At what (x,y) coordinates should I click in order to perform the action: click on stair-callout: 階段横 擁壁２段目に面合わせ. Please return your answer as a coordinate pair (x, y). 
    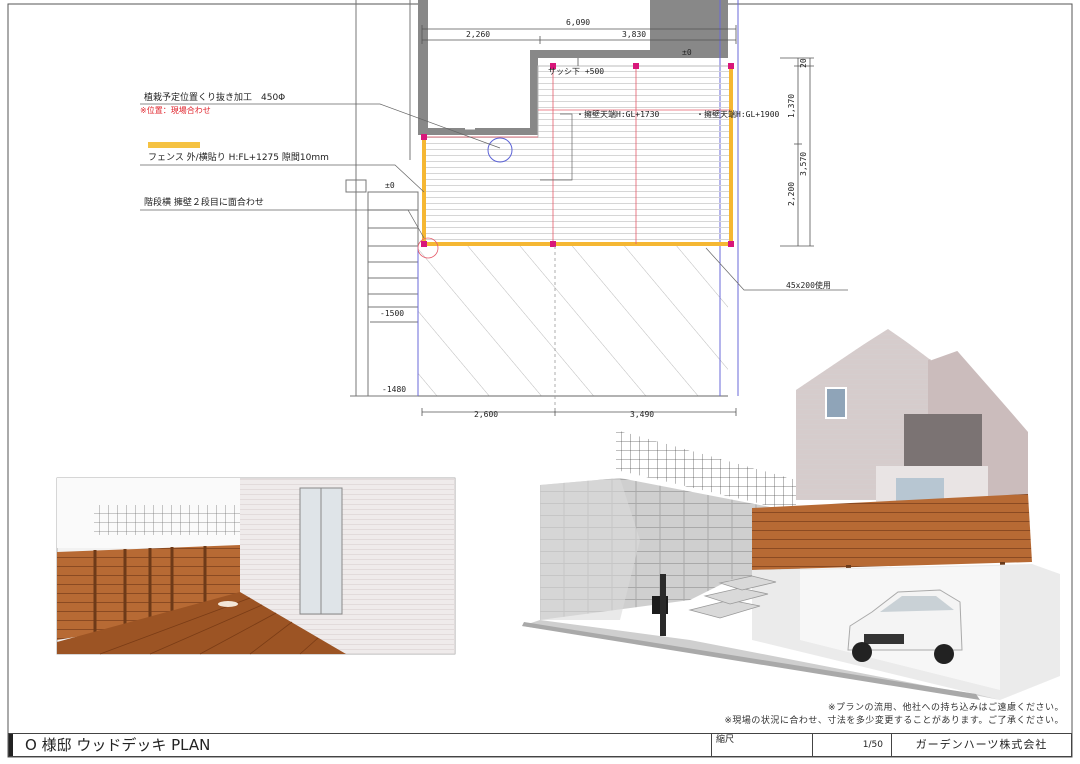
    Looking at the image, I should click on (204, 202).